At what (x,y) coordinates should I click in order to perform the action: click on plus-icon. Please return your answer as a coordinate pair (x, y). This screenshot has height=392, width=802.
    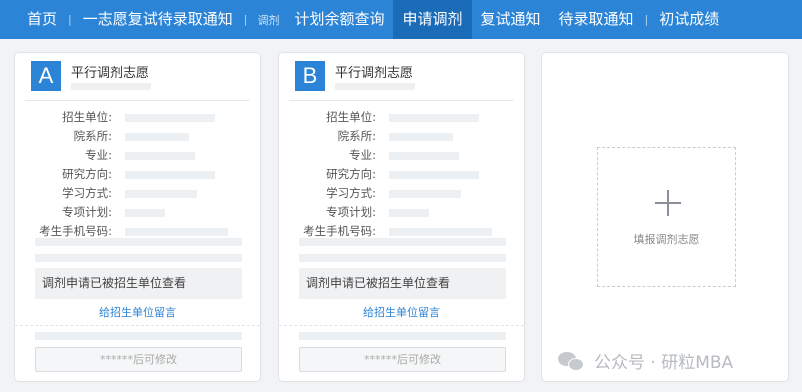
    Looking at the image, I should click on (668, 203).